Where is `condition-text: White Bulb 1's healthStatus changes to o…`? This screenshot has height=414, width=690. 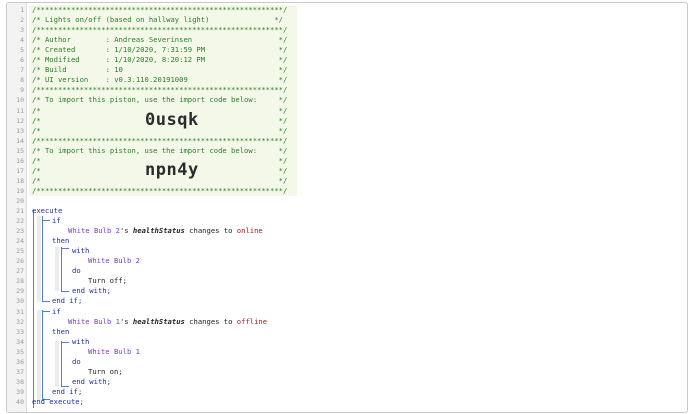
condition-text: White Bulb 1's healthStatus changes to o… is located at coordinates (167, 322).